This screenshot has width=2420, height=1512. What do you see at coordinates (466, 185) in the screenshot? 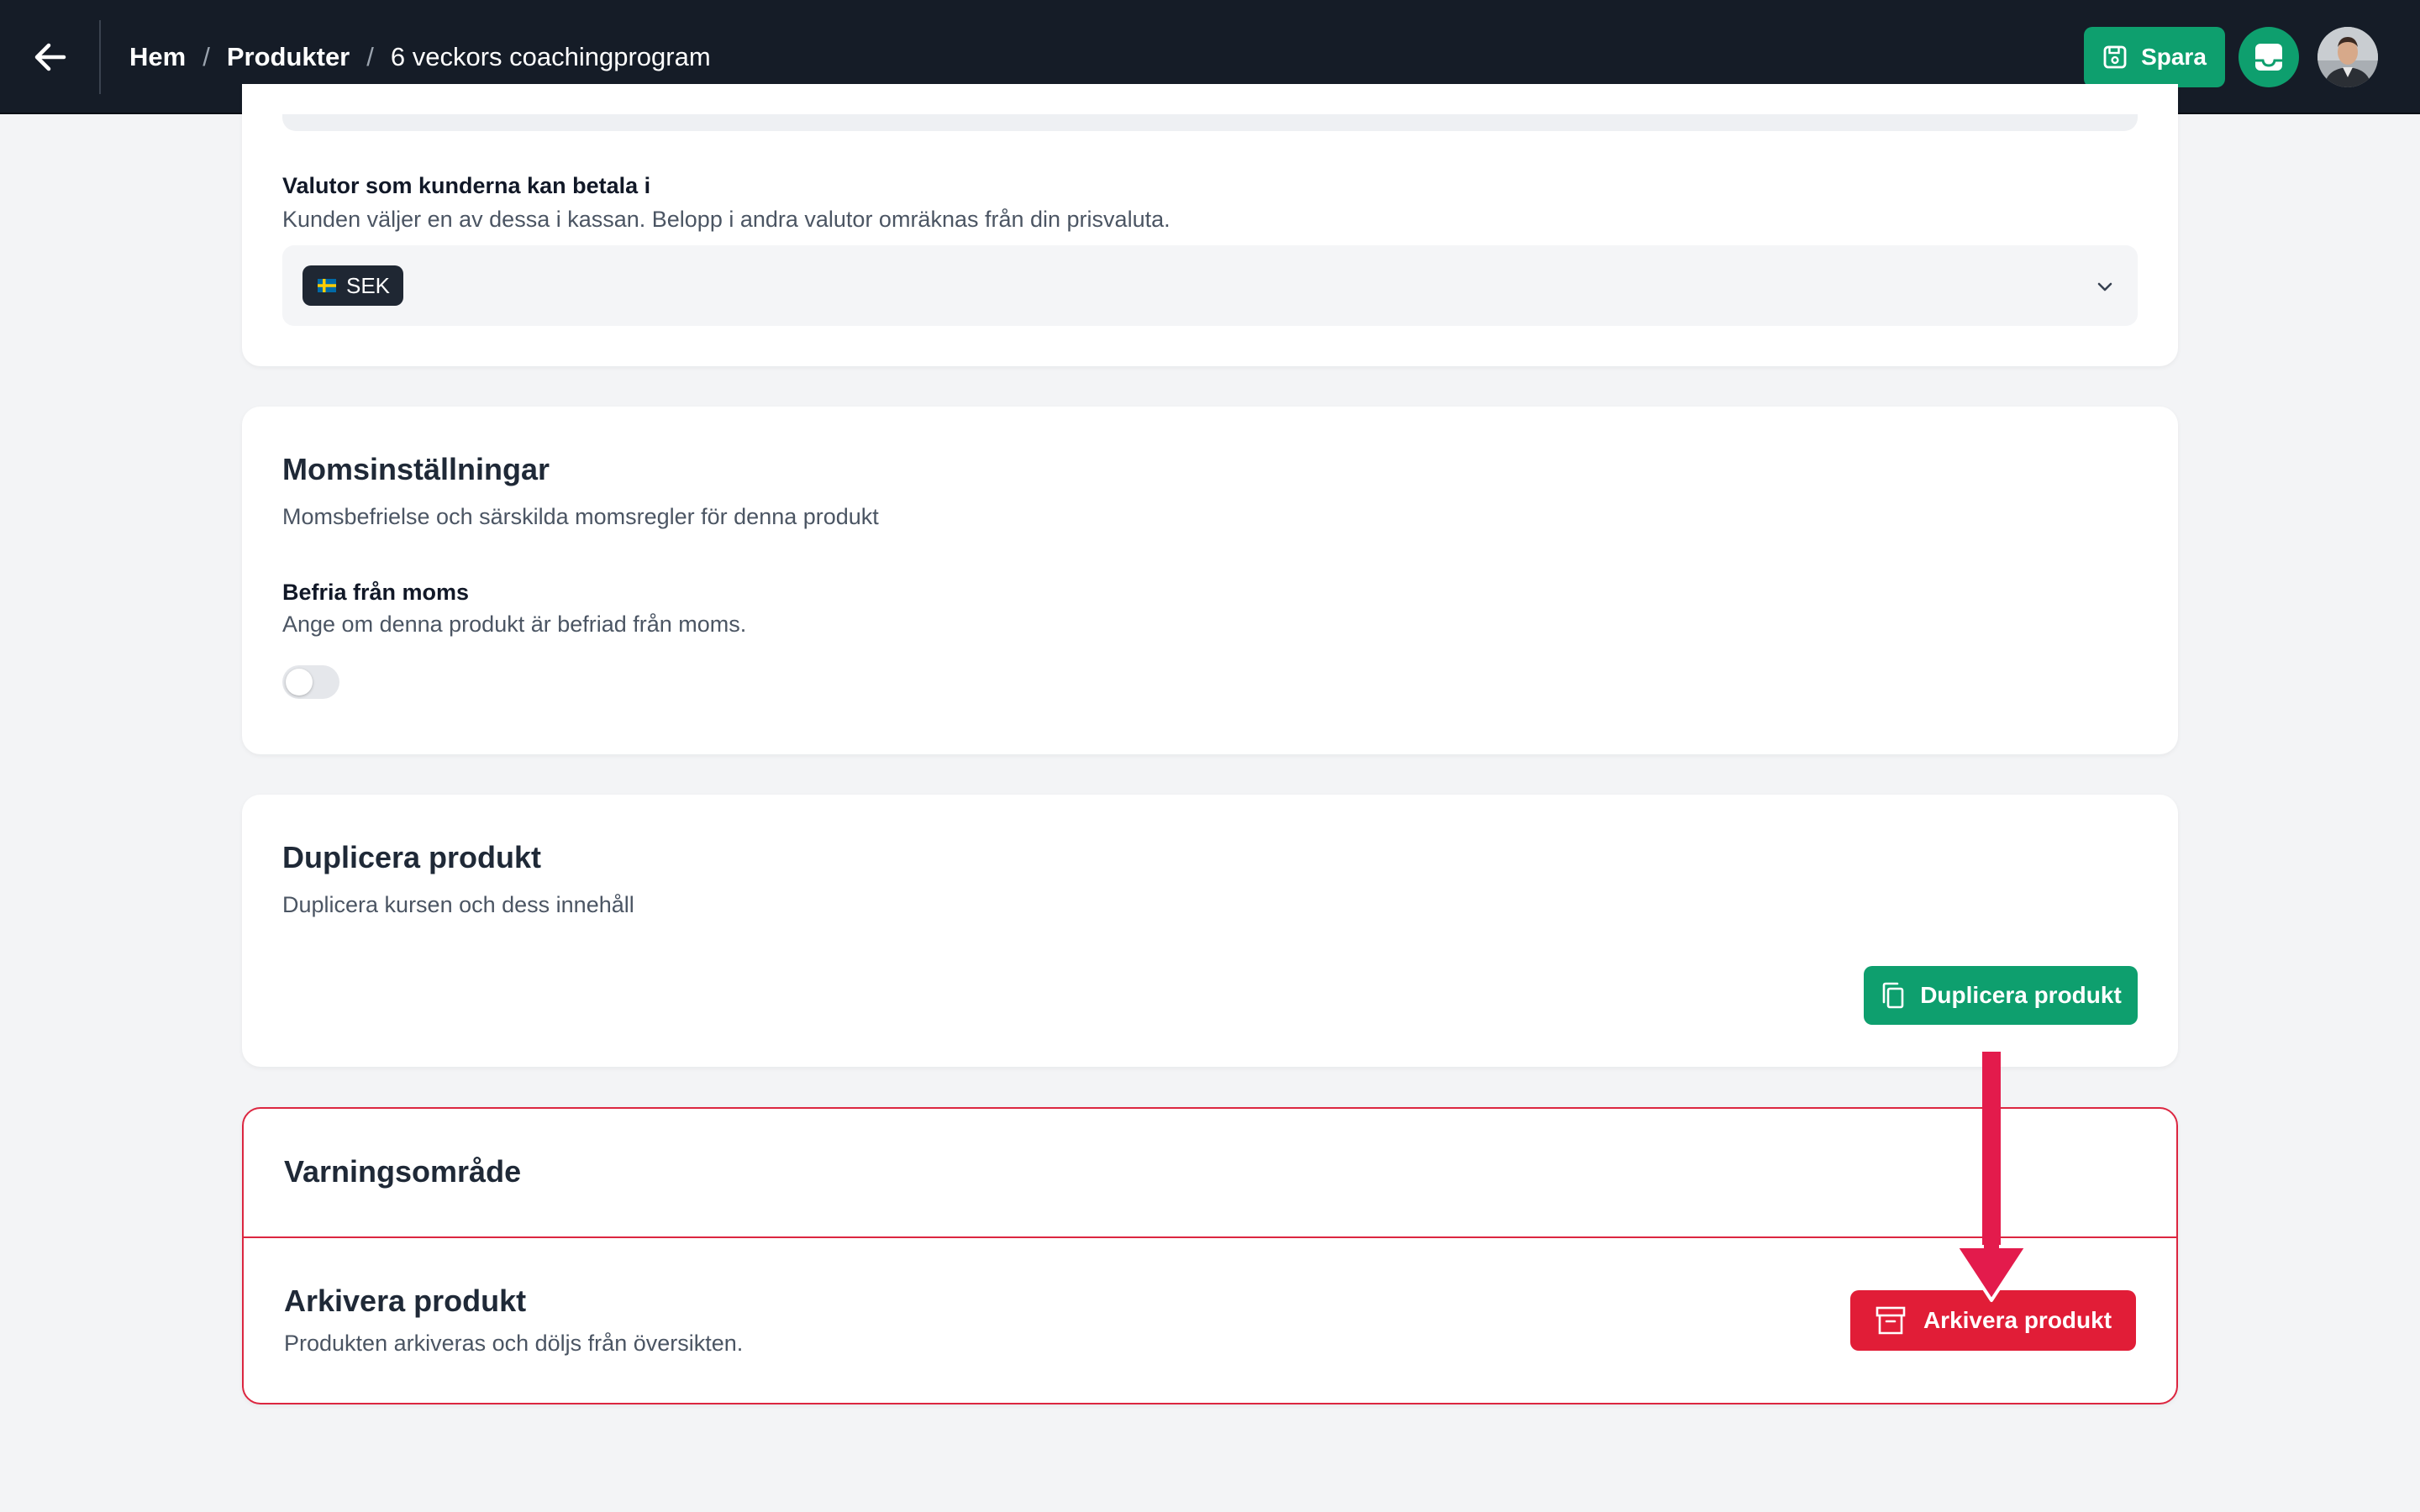
I see `currency-label: Valutor som kunderna kan betala i` at bounding box center [466, 185].